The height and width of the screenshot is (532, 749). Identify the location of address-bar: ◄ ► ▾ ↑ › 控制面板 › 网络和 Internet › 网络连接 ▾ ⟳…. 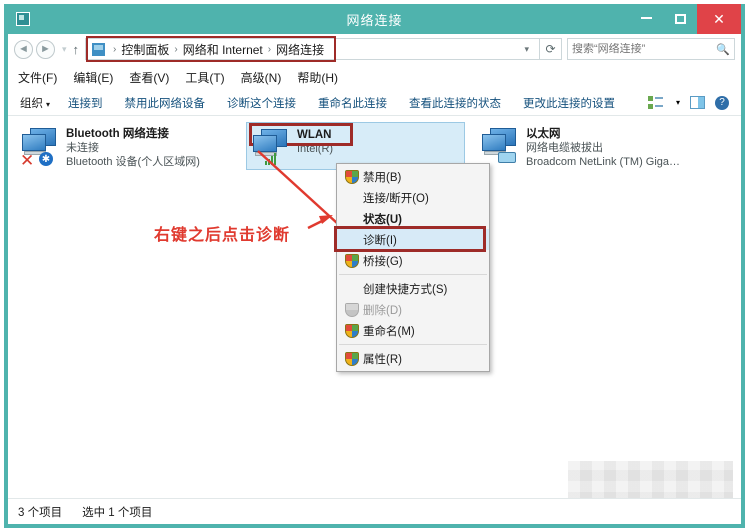
(374, 49).